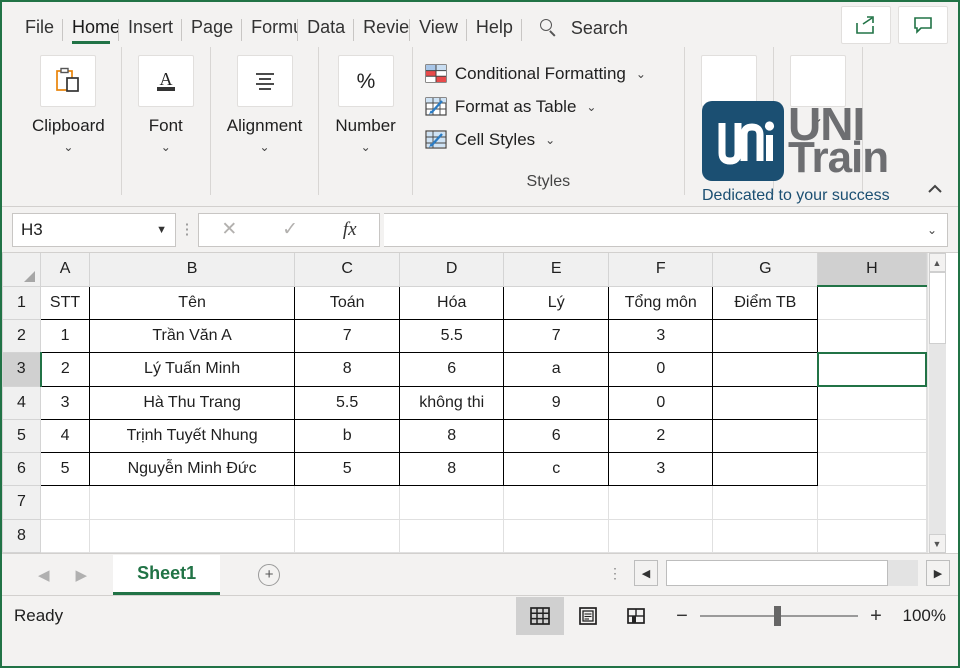 Image resolution: width=960 pixels, height=668 pixels. What do you see at coordinates (167, 574) in the screenshot?
I see `sheet-tab-sheet1: Sheet1` at bounding box center [167, 574].